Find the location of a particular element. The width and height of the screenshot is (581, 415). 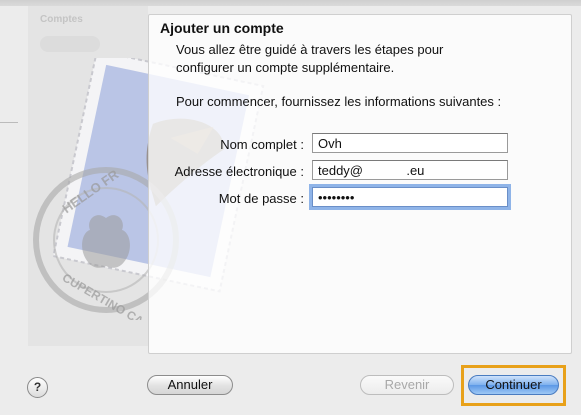

cancel-button: Annuler is located at coordinates (190, 385).